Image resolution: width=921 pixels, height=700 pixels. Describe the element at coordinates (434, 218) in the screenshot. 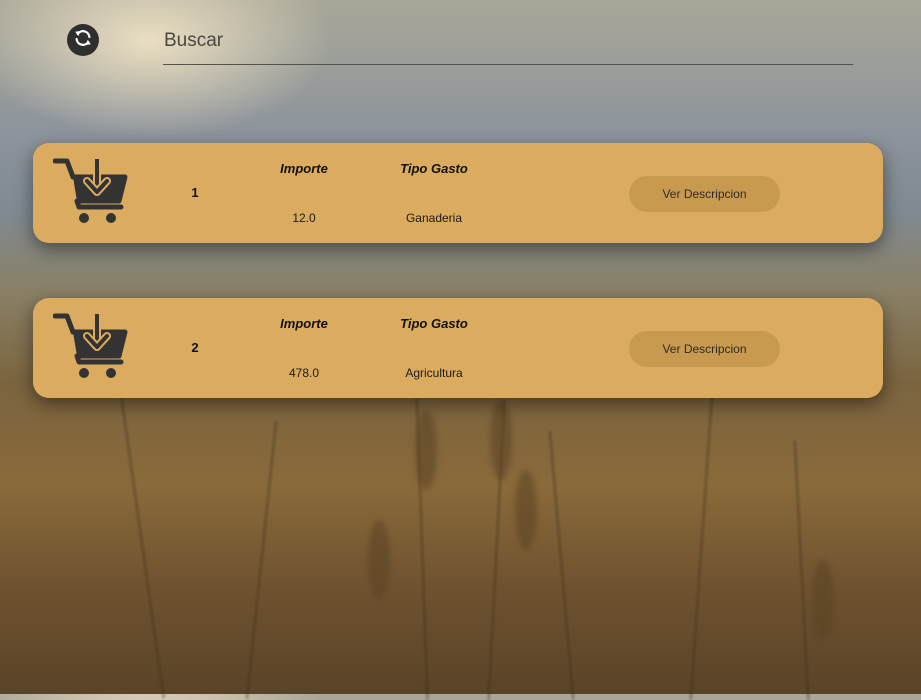

I see `tipo-gasto-value: Ganaderia` at that location.